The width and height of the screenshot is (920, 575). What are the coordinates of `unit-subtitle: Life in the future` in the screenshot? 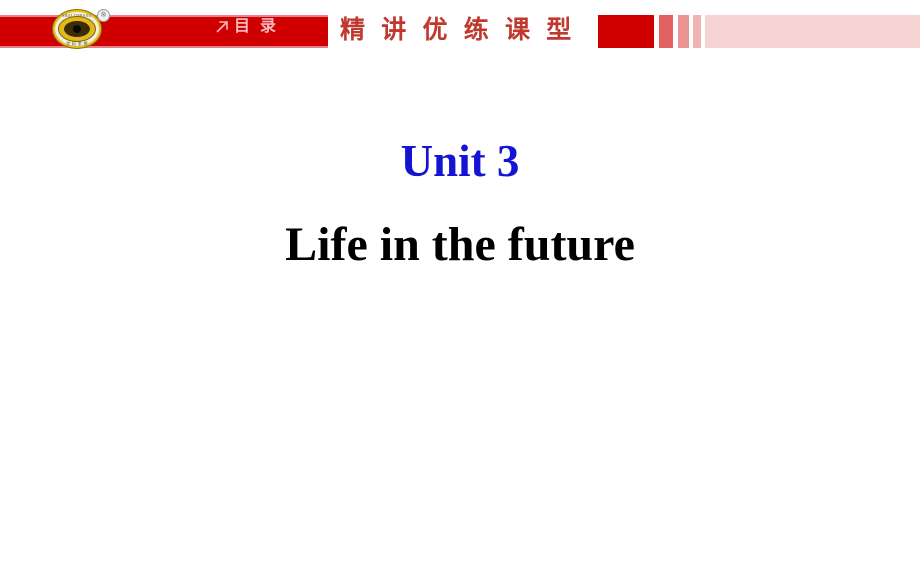 It's located at (460, 244).